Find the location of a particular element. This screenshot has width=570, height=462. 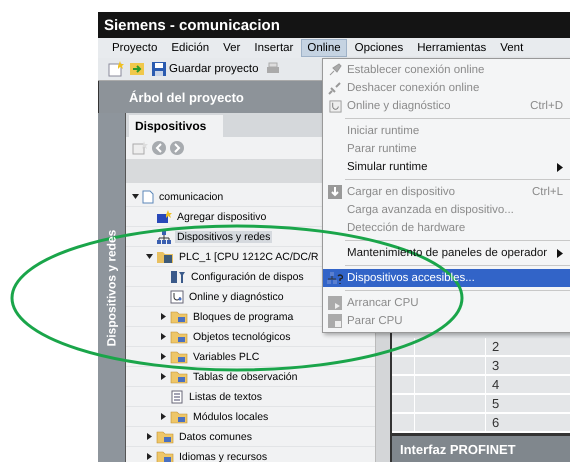

table-cell-text: 4 is located at coordinates (495, 384).